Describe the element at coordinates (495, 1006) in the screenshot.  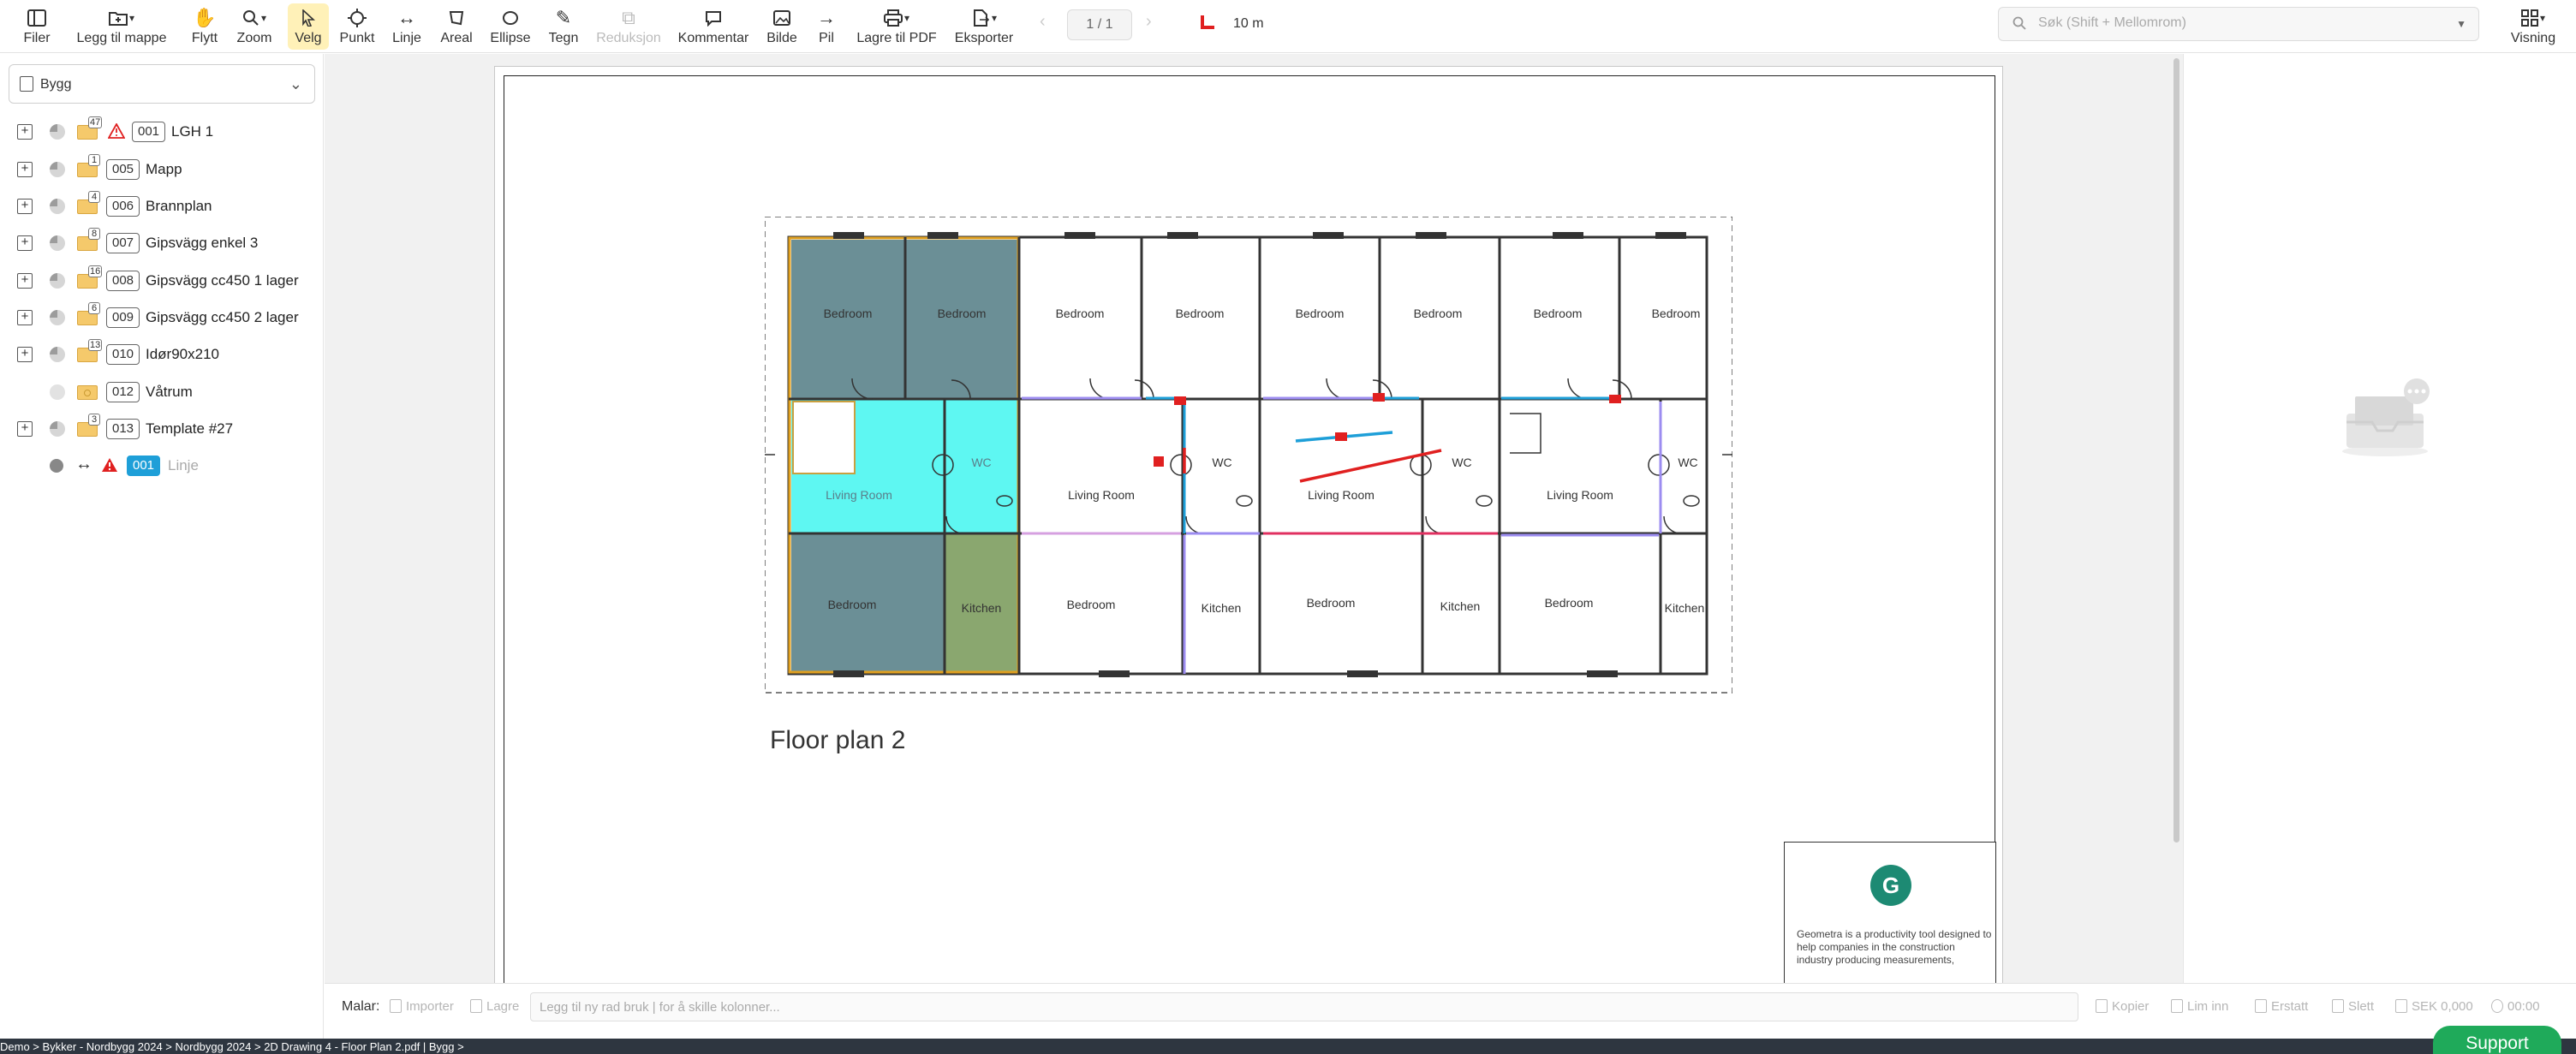
I see `save-template-button: Lagre` at that location.